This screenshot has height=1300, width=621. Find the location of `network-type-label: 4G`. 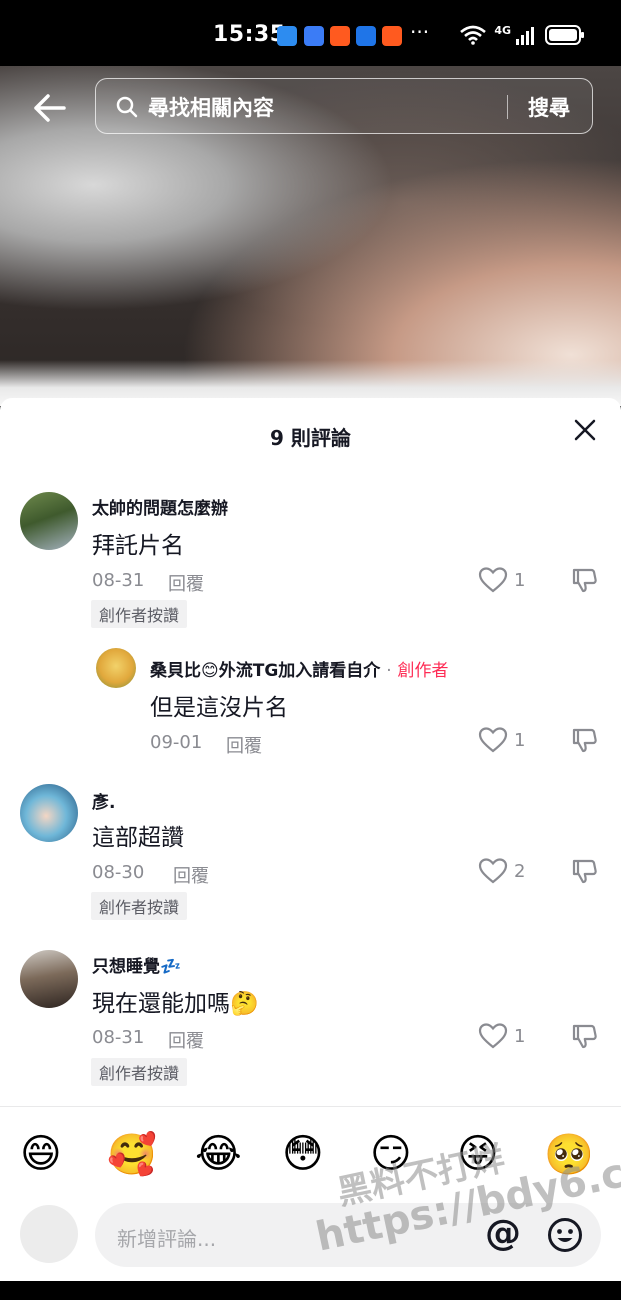

network-type-label: 4G is located at coordinates (502, 30).